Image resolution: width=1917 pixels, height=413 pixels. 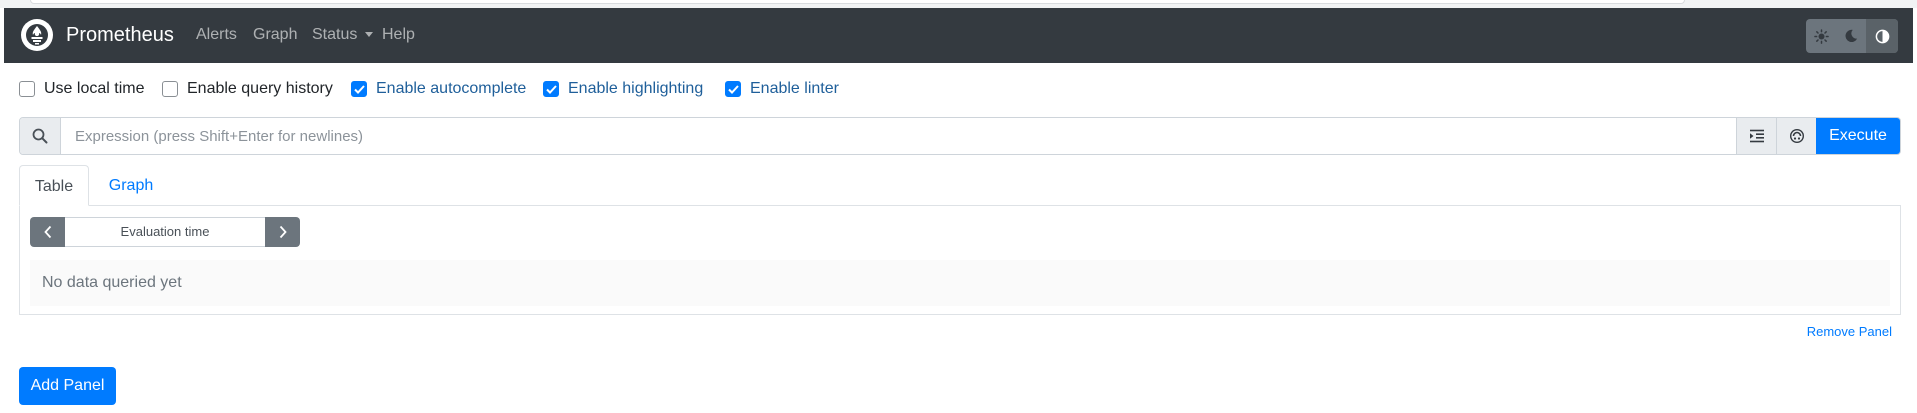 What do you see at coordinates (794, 88) in the screenshot?
I see `option-label: Enable linter` at bounding box center [794, 88].